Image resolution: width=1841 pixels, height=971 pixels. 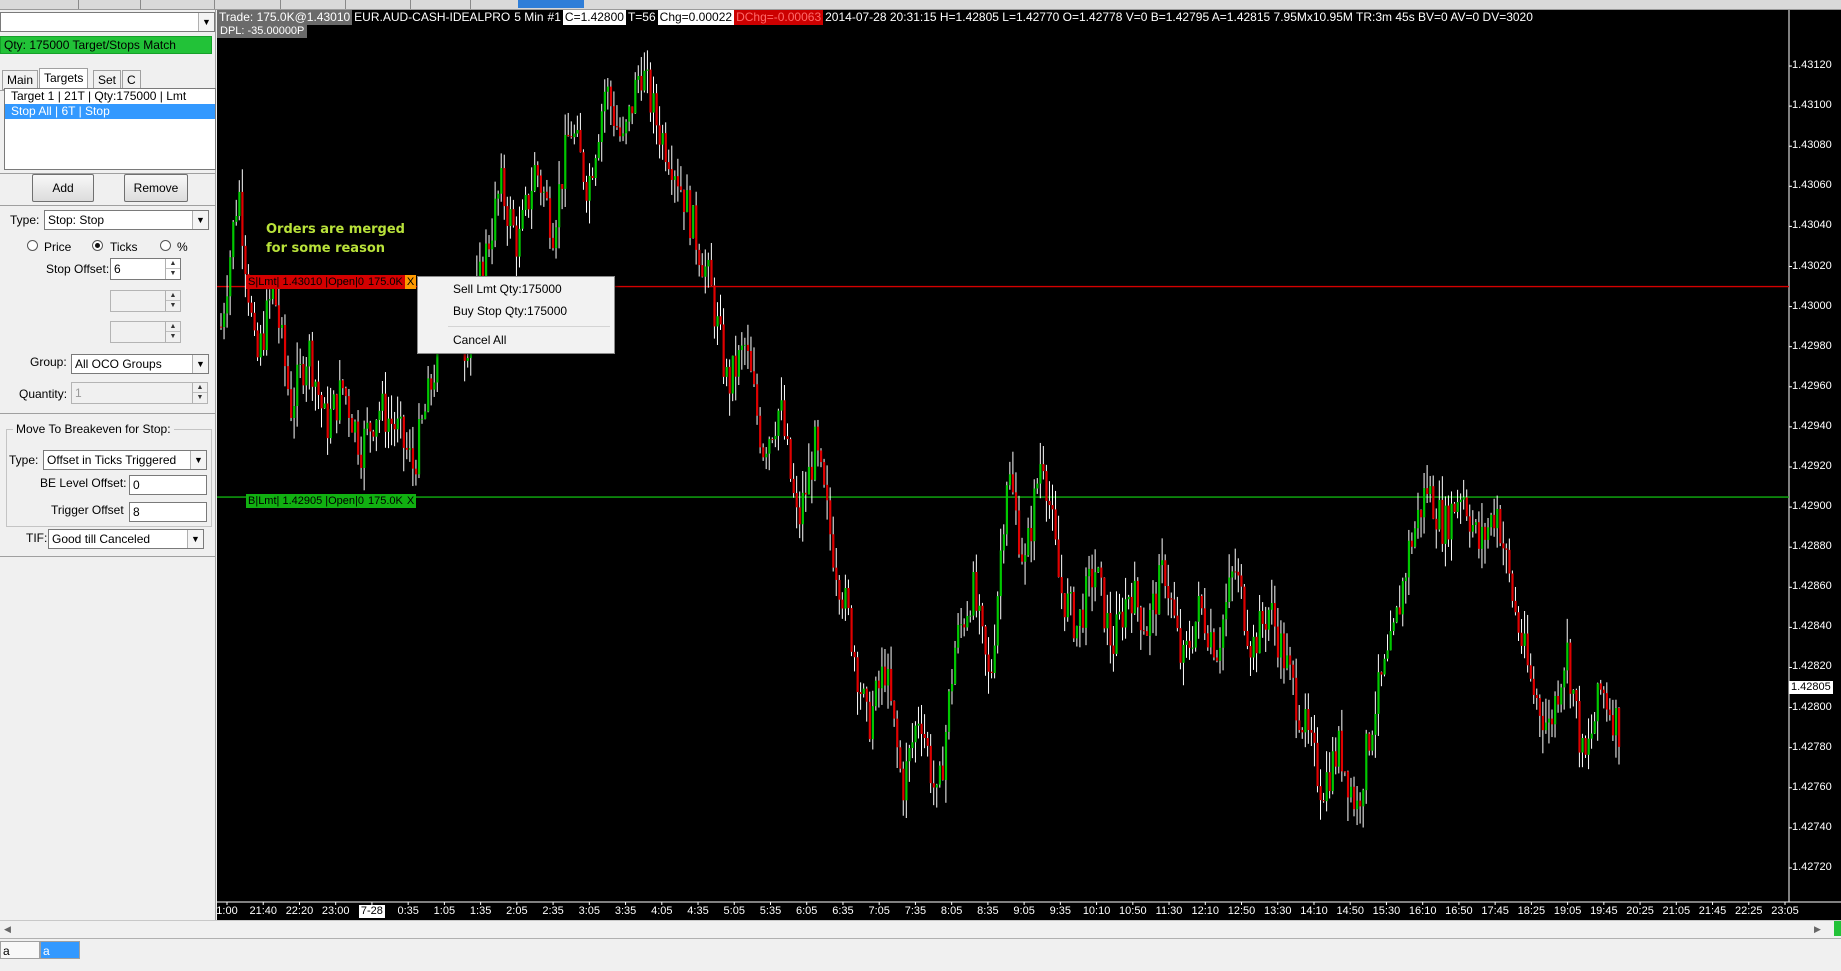 What do you see at coordinates (331, 282) in the screenshot?
I see `sell-limit-order-tag: S|Lmt| 1.43010 |Open|0 175.0K X` at bounding box center [331, 282].